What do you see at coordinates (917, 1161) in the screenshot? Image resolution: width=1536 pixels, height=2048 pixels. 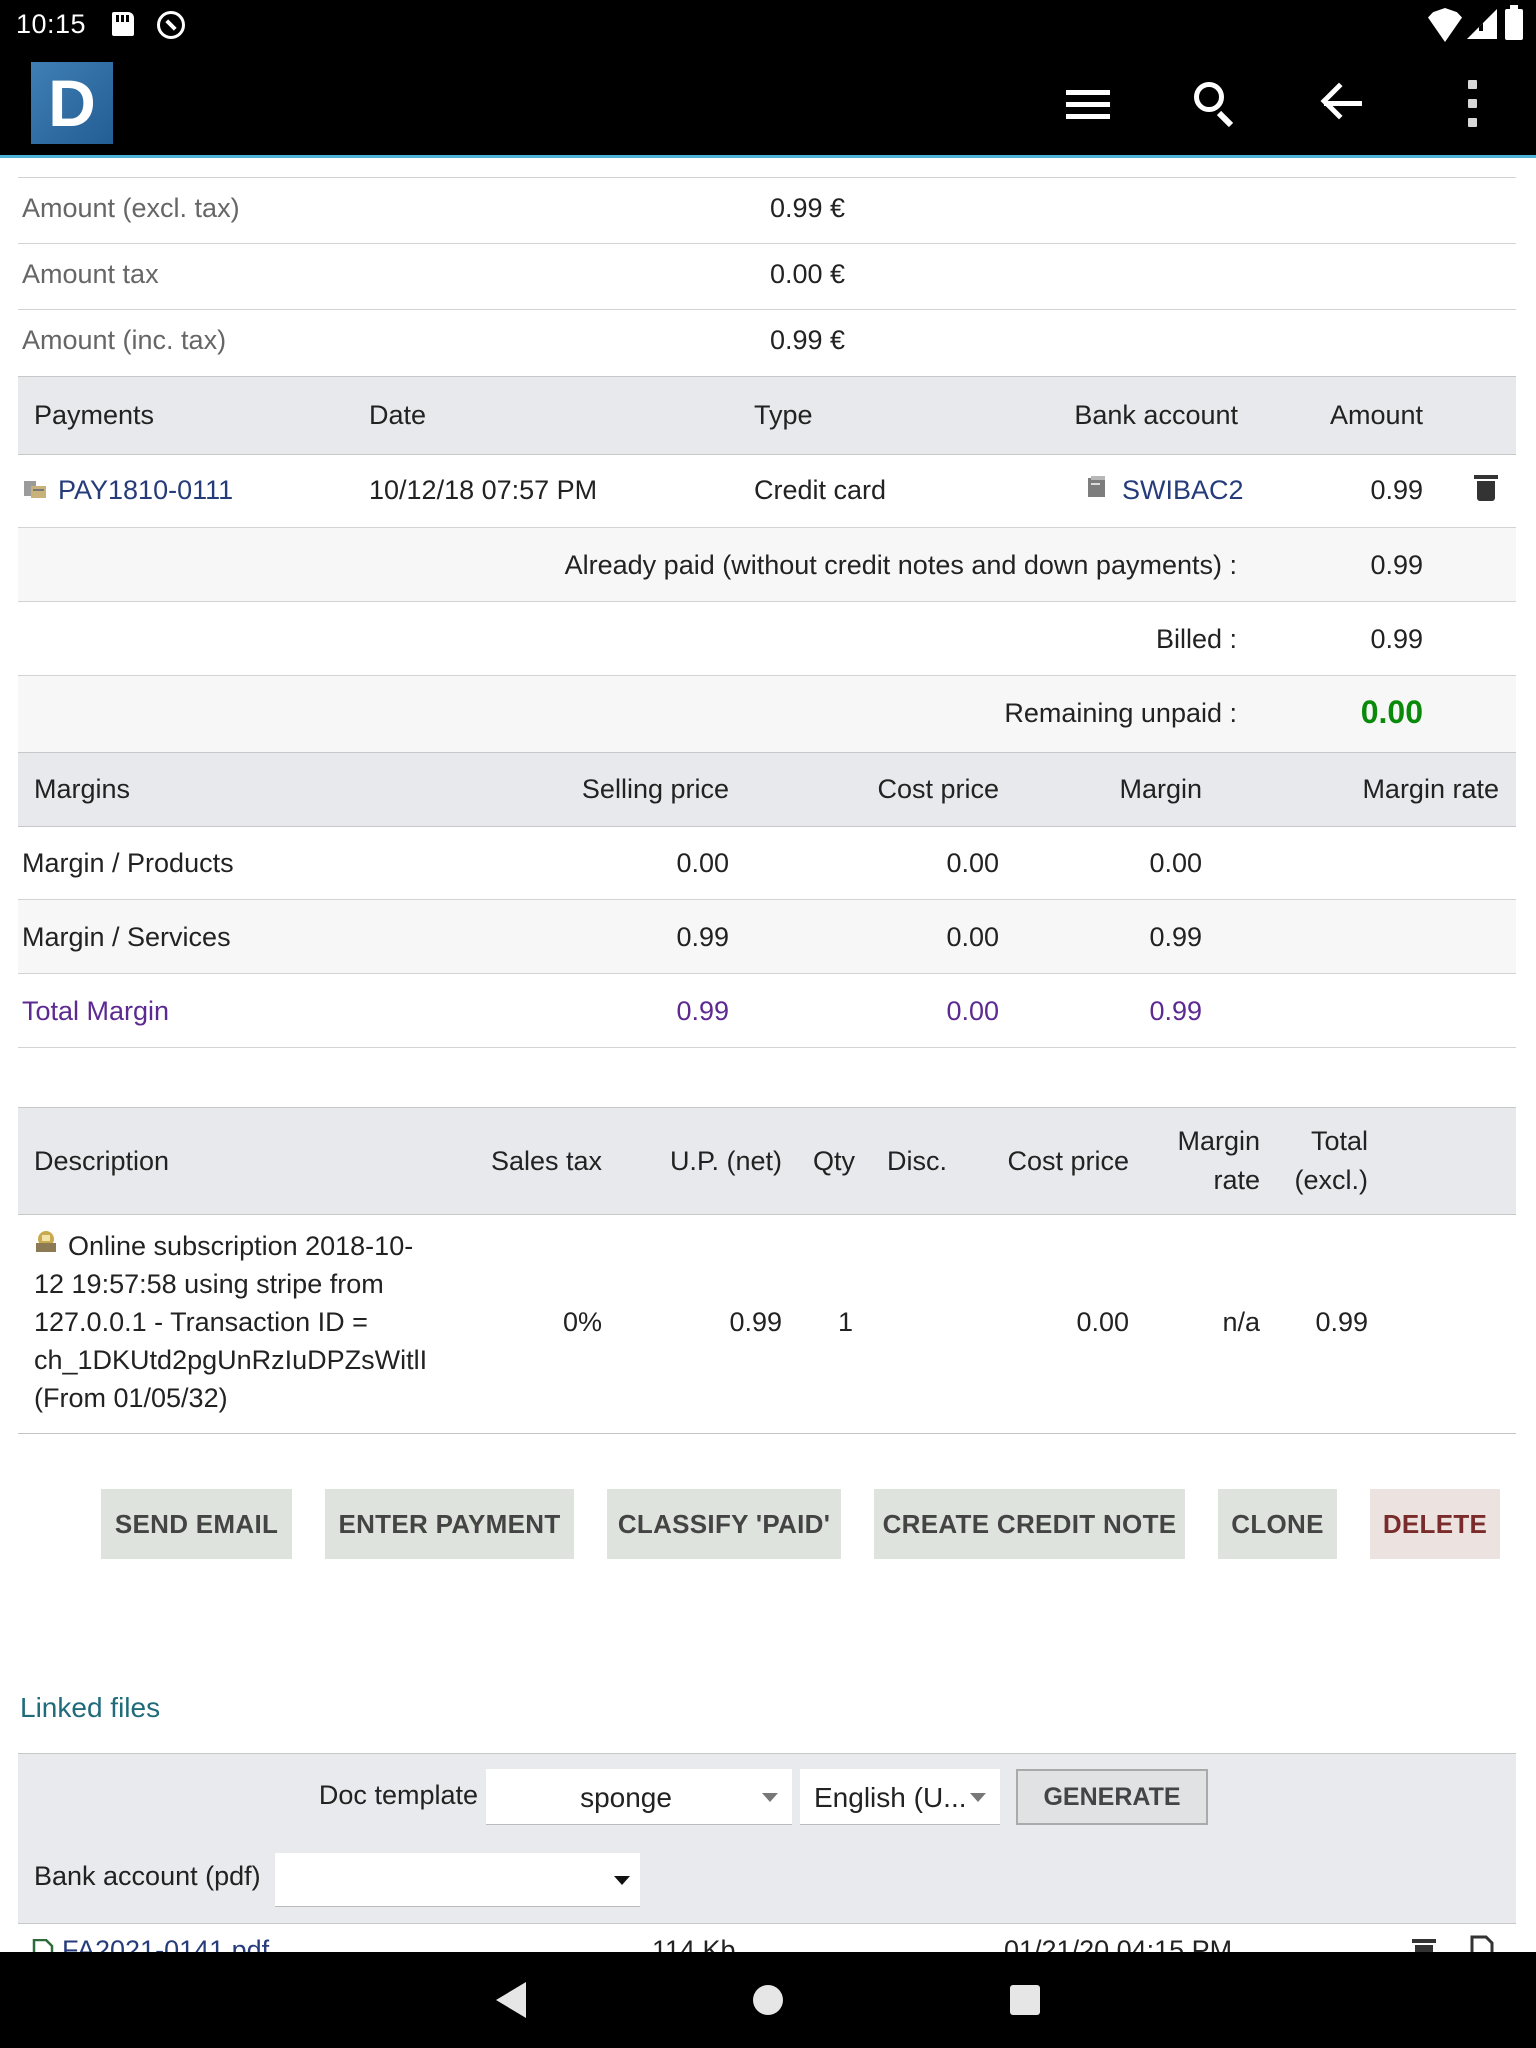 I see `disc-header: Disc.` at bounding box center [917, 1161].